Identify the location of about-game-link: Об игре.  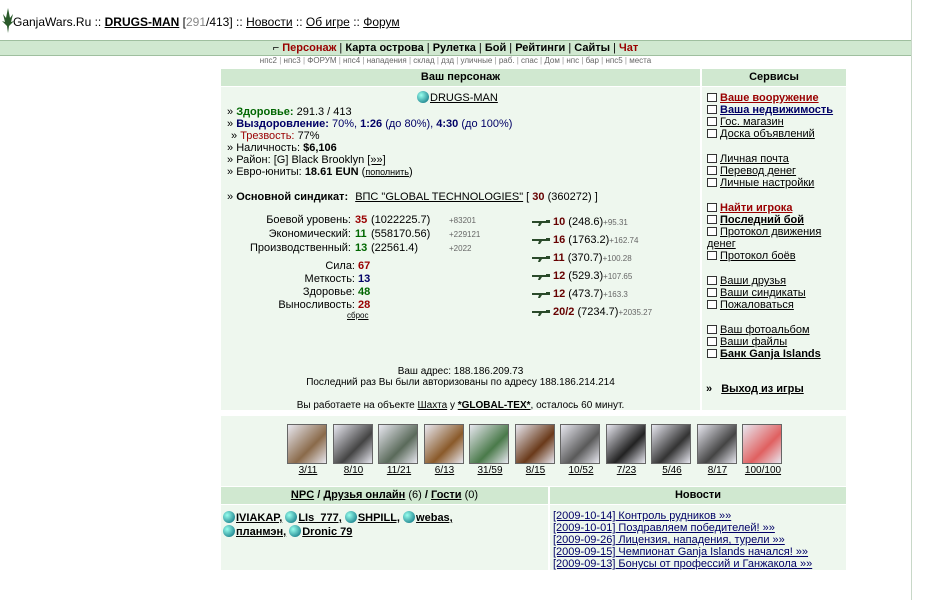
(328, 22).